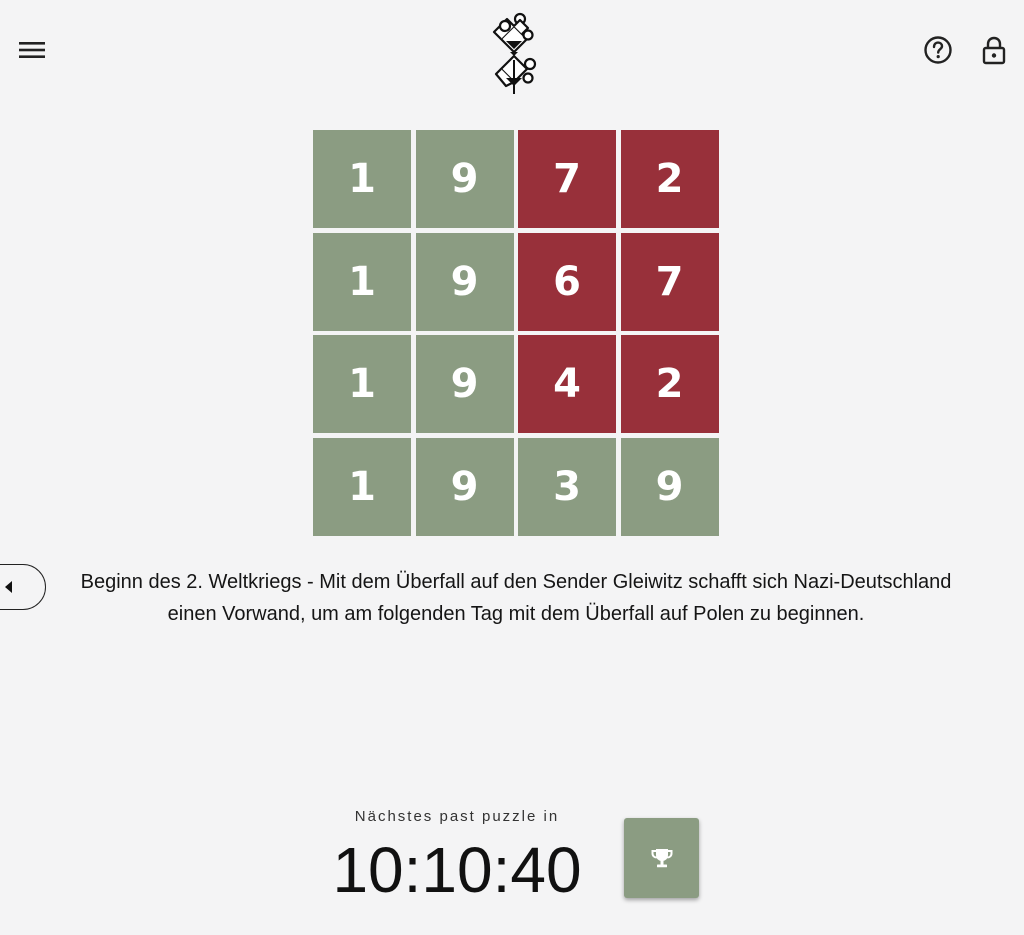 This screenshot has height=935, width=1024. I want to click on menu-button, so click(32, 50).